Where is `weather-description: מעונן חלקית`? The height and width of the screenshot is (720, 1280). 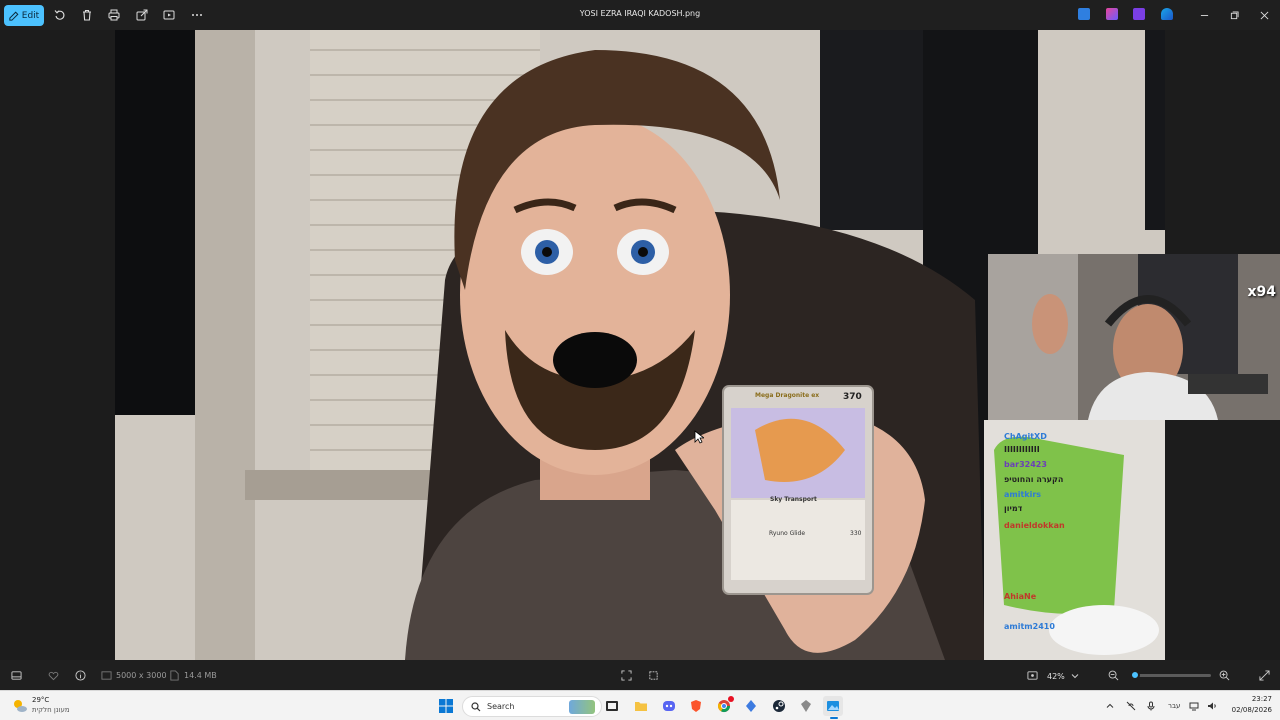
weather-description: מעונן חלקית is located at coordinates (51, 710).